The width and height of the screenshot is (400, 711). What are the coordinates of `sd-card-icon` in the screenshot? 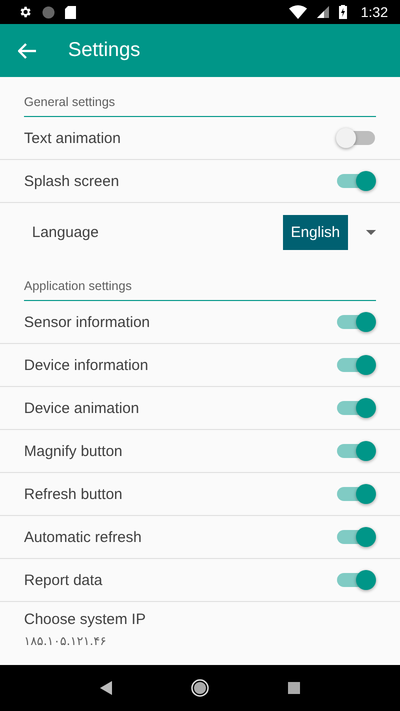 It's located at (70, 12).